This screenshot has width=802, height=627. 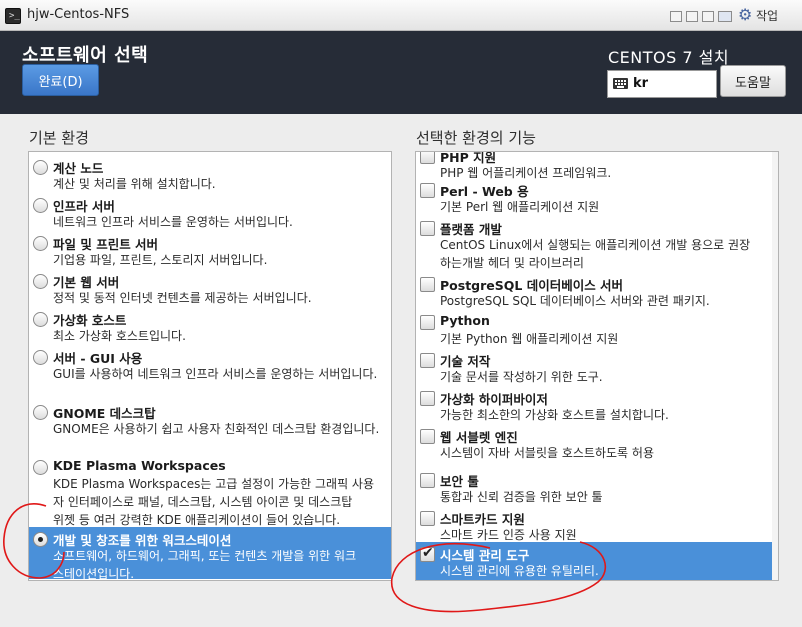 I want to click on item-description: 최소 가상화 호스트입니다., so click(x=119, y=336).